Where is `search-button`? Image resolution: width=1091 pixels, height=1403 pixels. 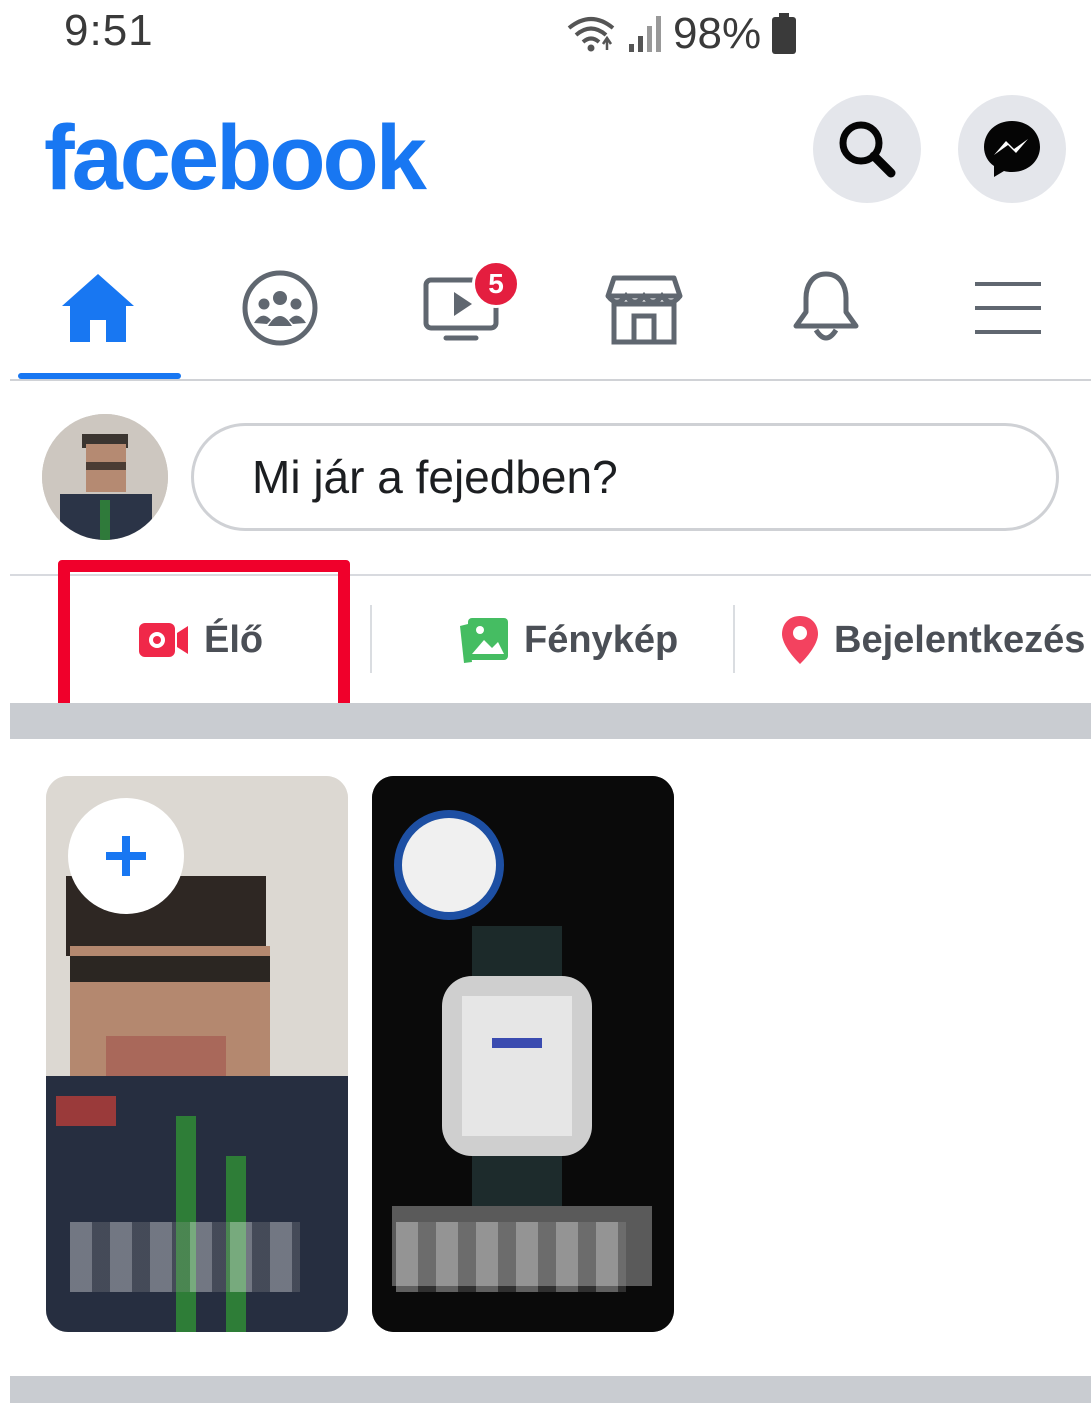 search-button is located at coordinates (867, 149).